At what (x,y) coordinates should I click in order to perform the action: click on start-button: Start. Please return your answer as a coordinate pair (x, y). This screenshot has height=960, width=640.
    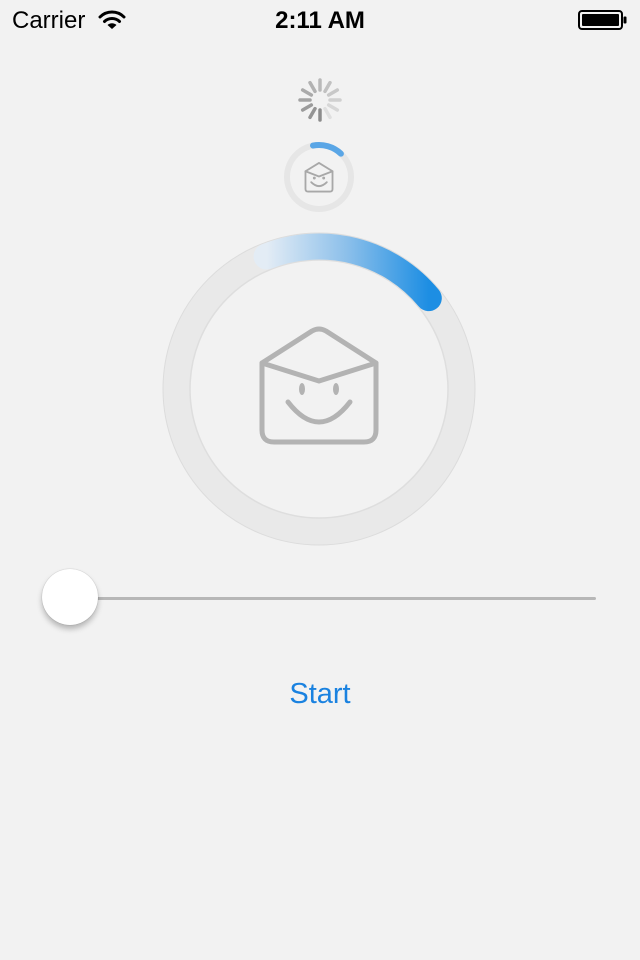
    Looking at the image, I should click on (320, 694).